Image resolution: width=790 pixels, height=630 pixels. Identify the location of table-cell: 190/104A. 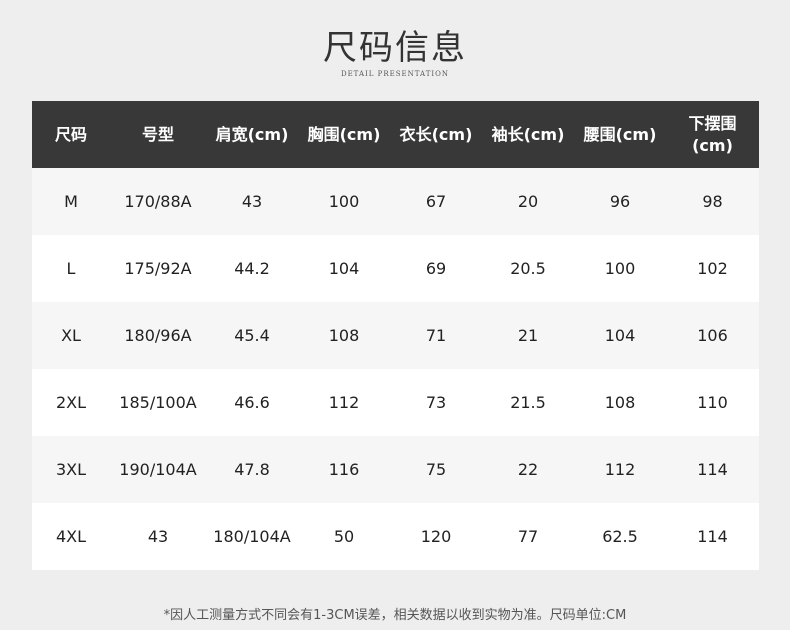
(158, 469).